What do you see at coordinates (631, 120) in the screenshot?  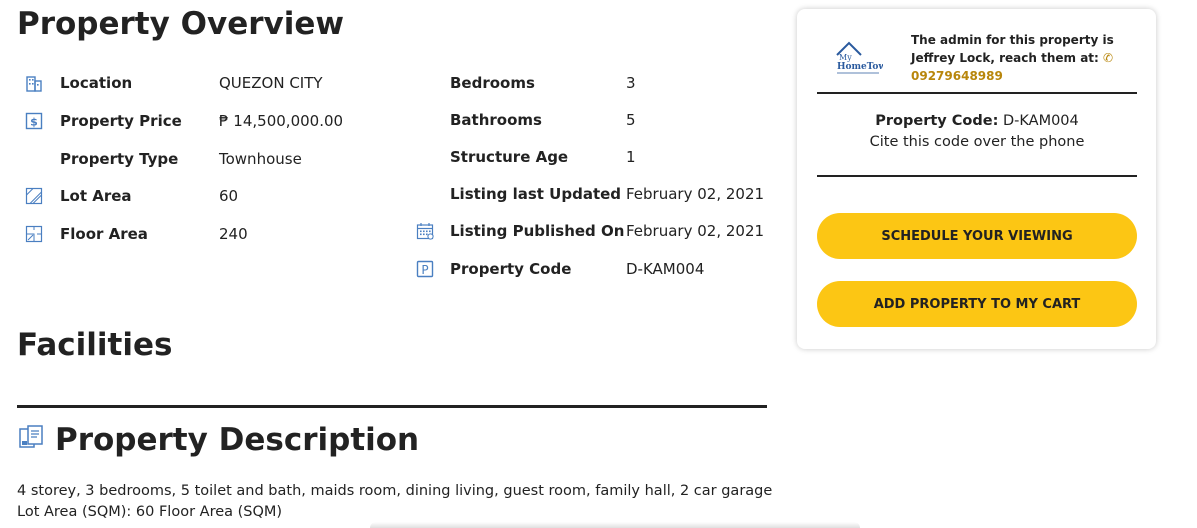 I see `detail-value: 5` at bounding box center [631, 120].